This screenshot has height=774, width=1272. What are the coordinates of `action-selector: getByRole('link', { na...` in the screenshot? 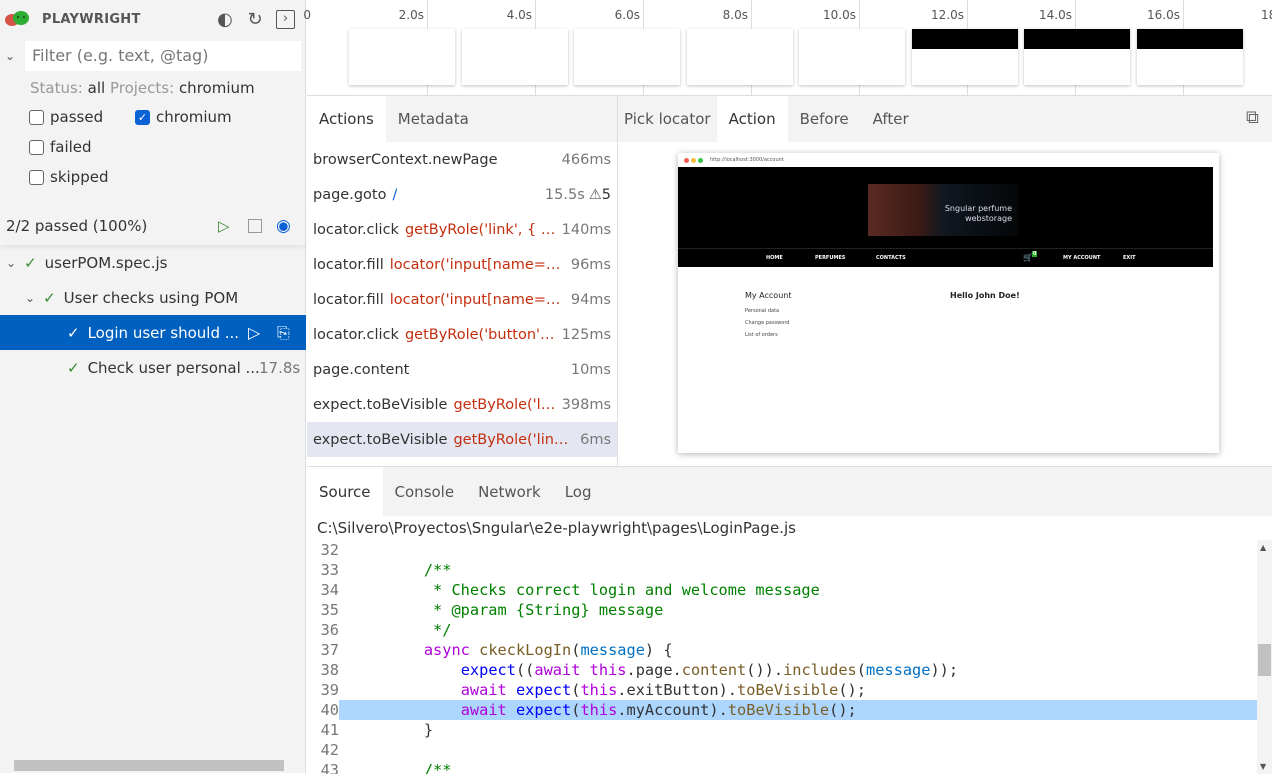 It's located at (481, 229).